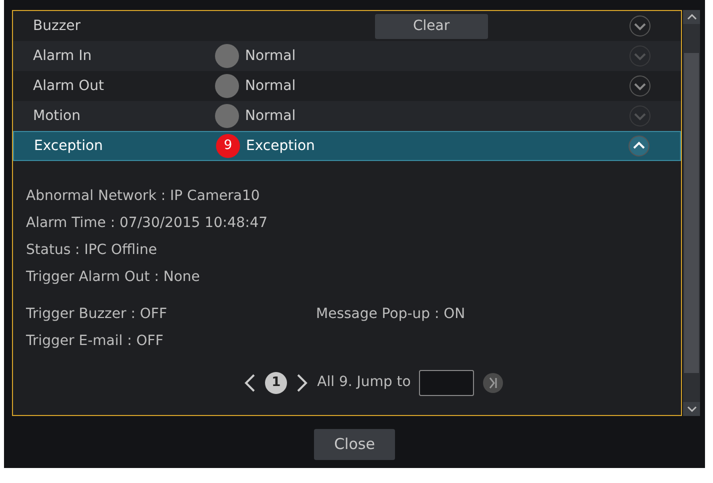  What do you see at coordinates (69, 146) in the screenshot?
I see `row-label: Exception` at bounding box center [69, 146].